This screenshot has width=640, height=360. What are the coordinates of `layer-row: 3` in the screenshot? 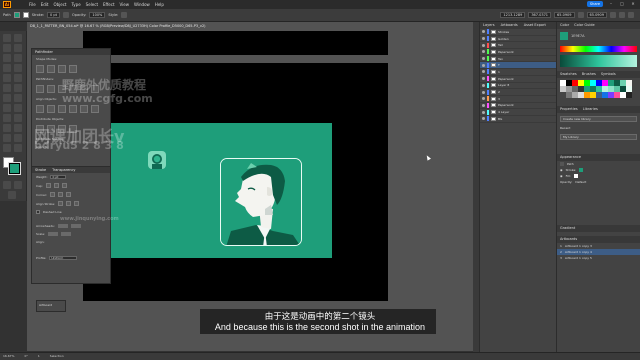 It's located at (518, 99).